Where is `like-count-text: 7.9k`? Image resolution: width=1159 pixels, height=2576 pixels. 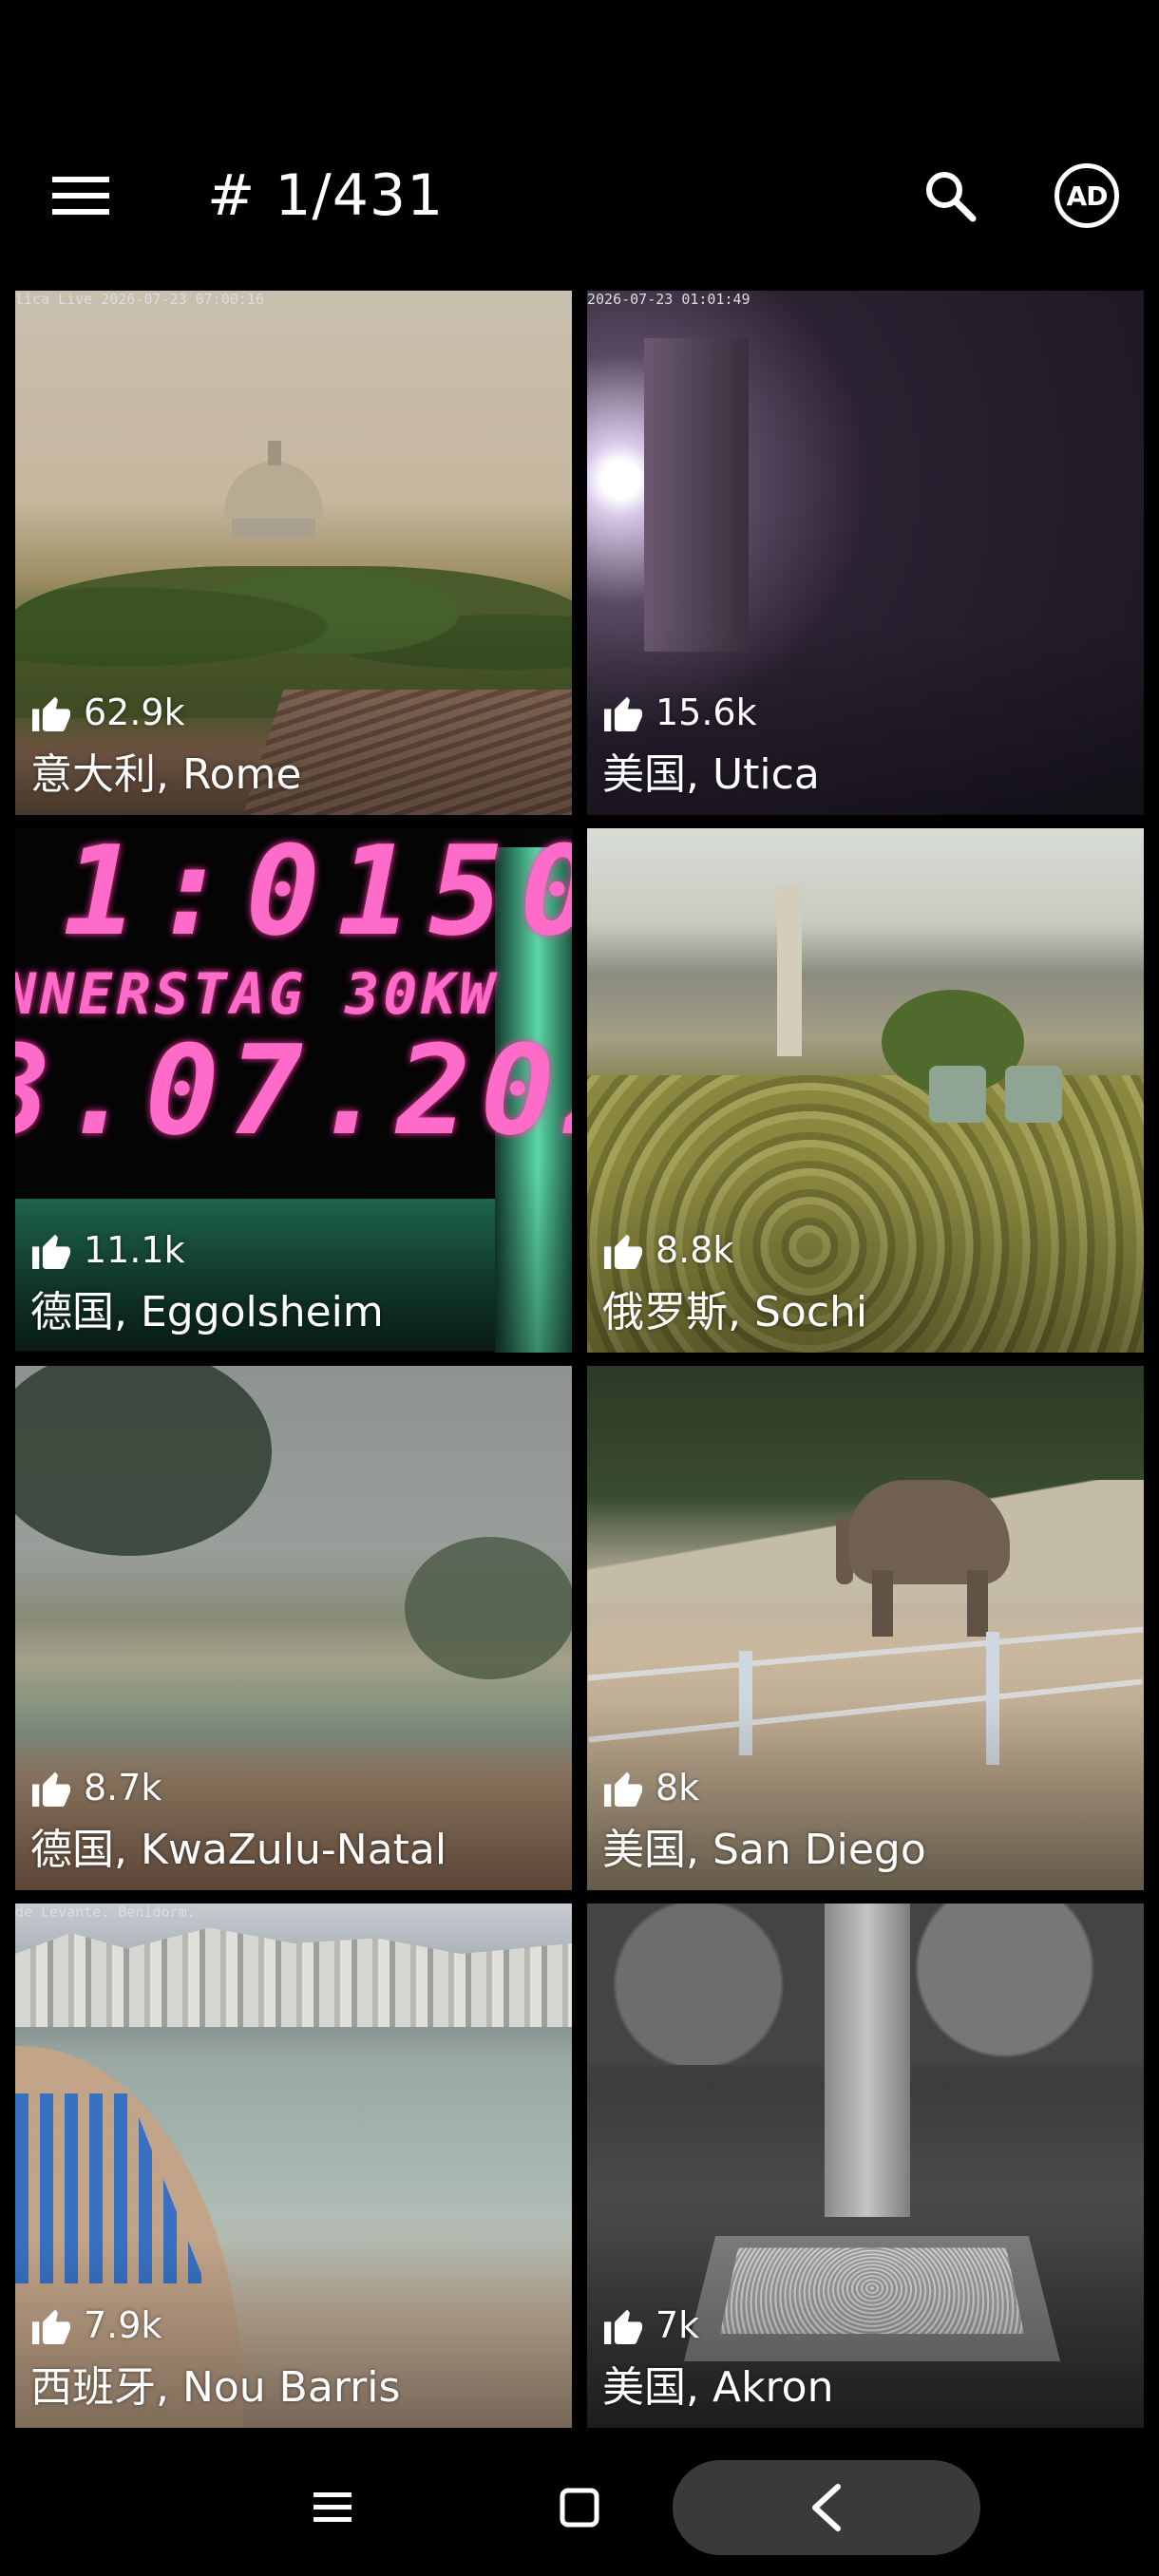 like-count-text: 7.9k is located at coordinates (123, 2325).